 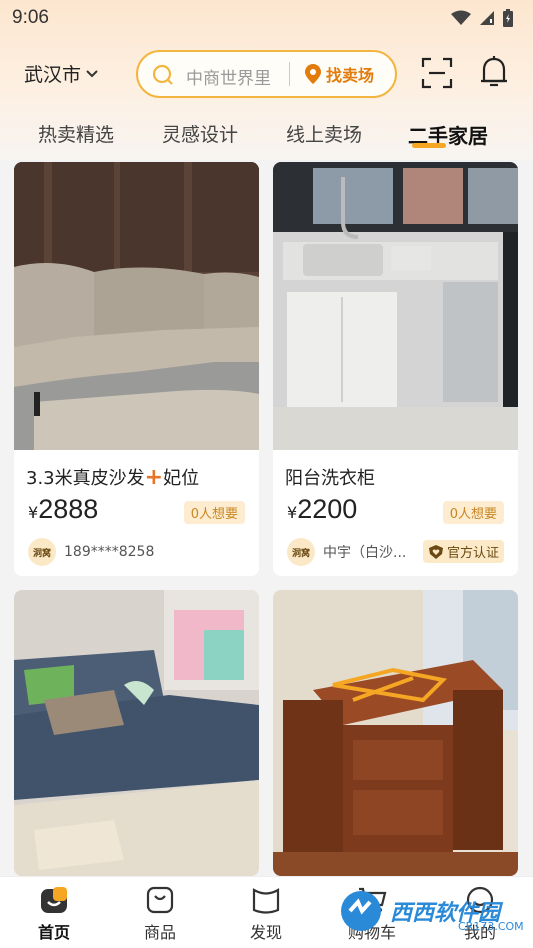 I want to click on signal-icon, so click(x=487, y=18).